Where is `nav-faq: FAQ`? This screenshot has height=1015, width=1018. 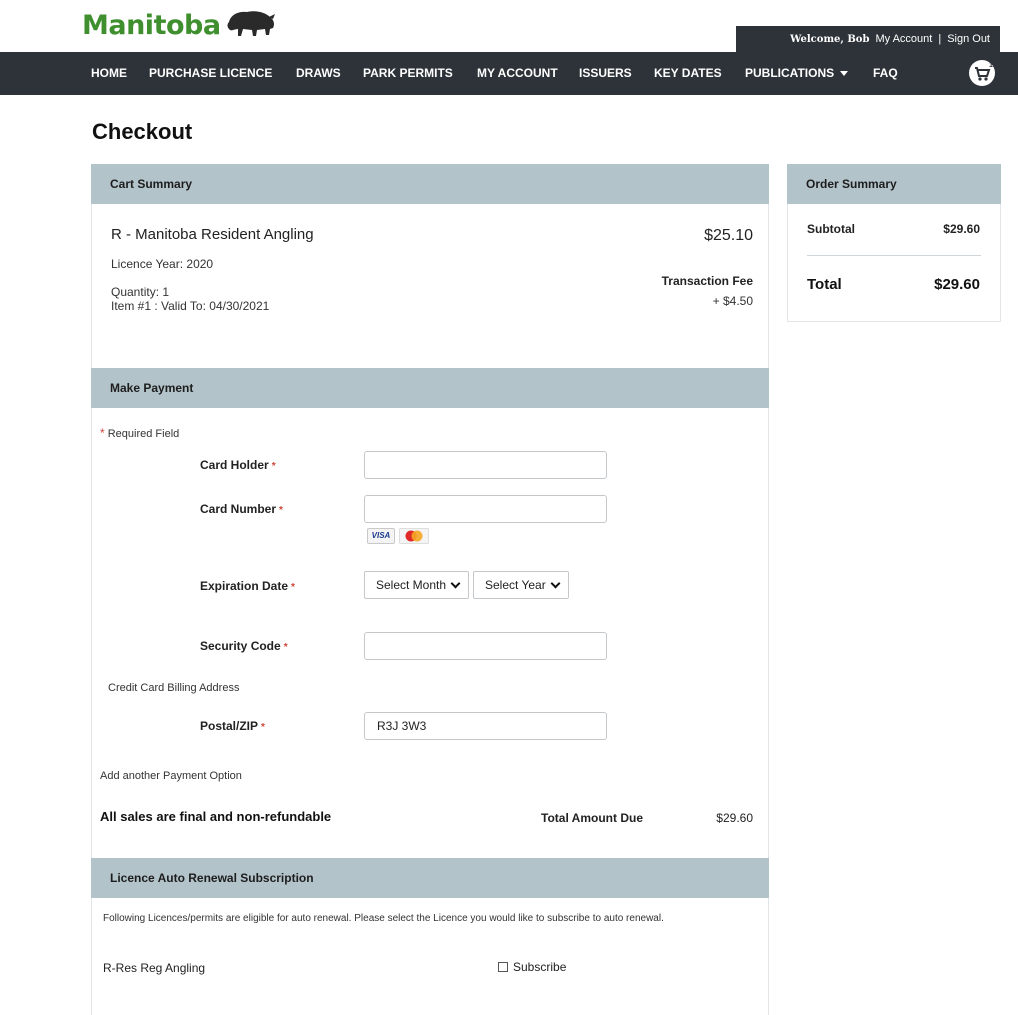 nav-faq: FAQ is located at coordinates (885, 73).